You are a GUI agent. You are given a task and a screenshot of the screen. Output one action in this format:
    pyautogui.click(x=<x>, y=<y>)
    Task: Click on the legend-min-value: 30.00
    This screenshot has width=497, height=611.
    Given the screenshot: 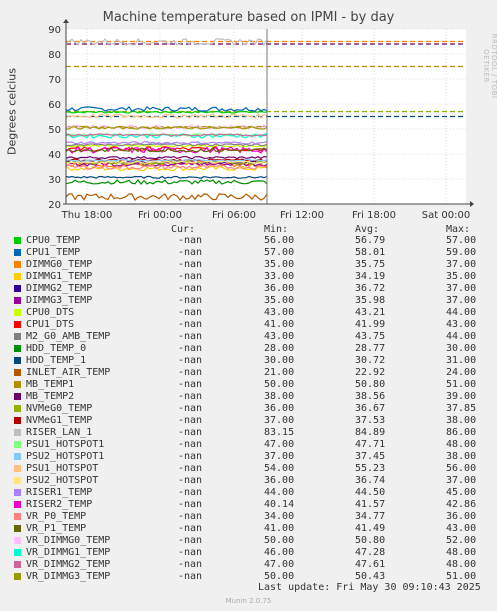 What is the action you would take?
    pyautogui.click(x=279, y=360)
    